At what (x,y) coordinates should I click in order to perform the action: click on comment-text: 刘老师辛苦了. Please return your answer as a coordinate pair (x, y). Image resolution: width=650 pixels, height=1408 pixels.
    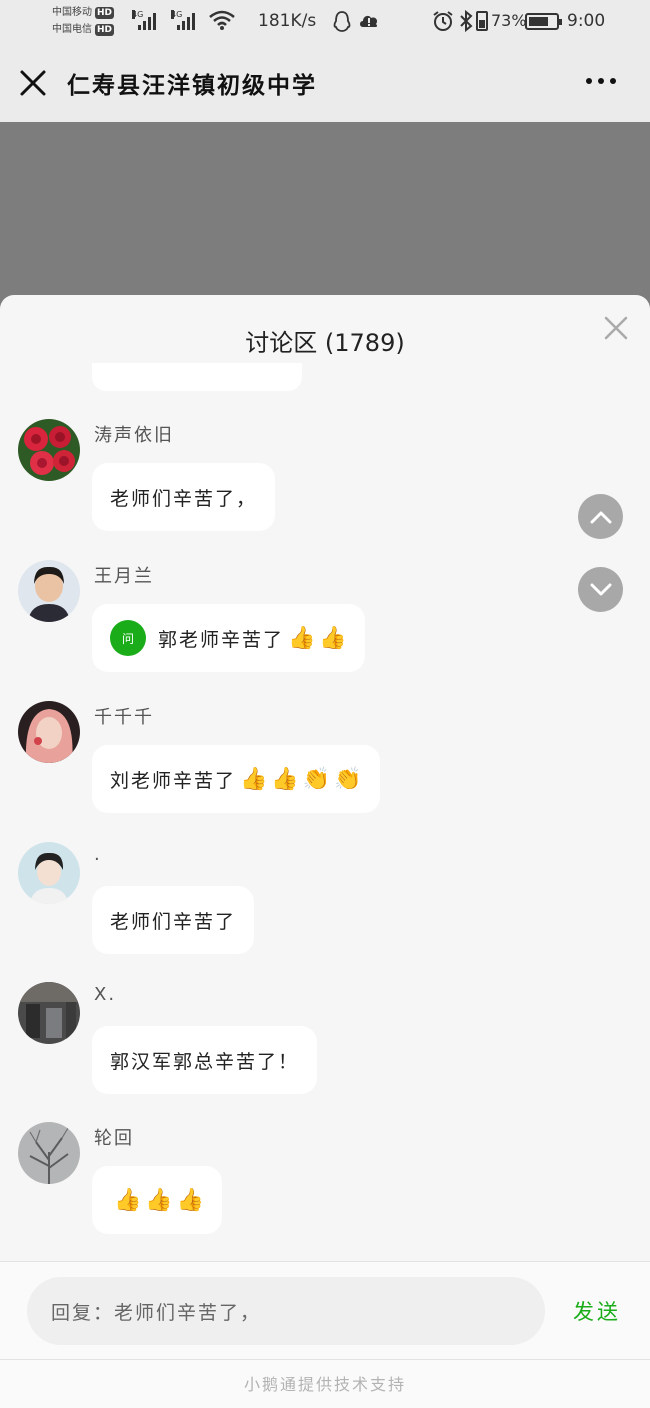
    Looking at the image, I should click on (173, 780).